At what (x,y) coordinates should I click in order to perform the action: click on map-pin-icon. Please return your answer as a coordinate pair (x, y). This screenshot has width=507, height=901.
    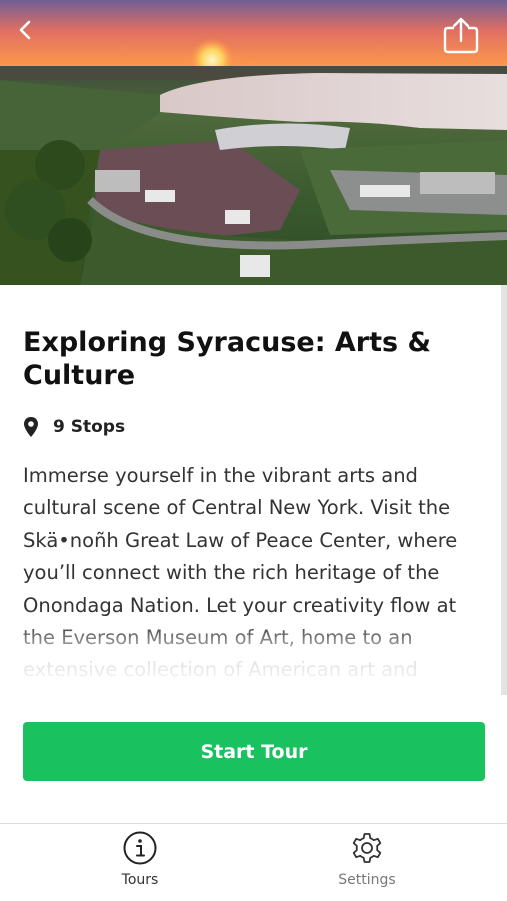
    Looking at the image, I should click on (31, 427).